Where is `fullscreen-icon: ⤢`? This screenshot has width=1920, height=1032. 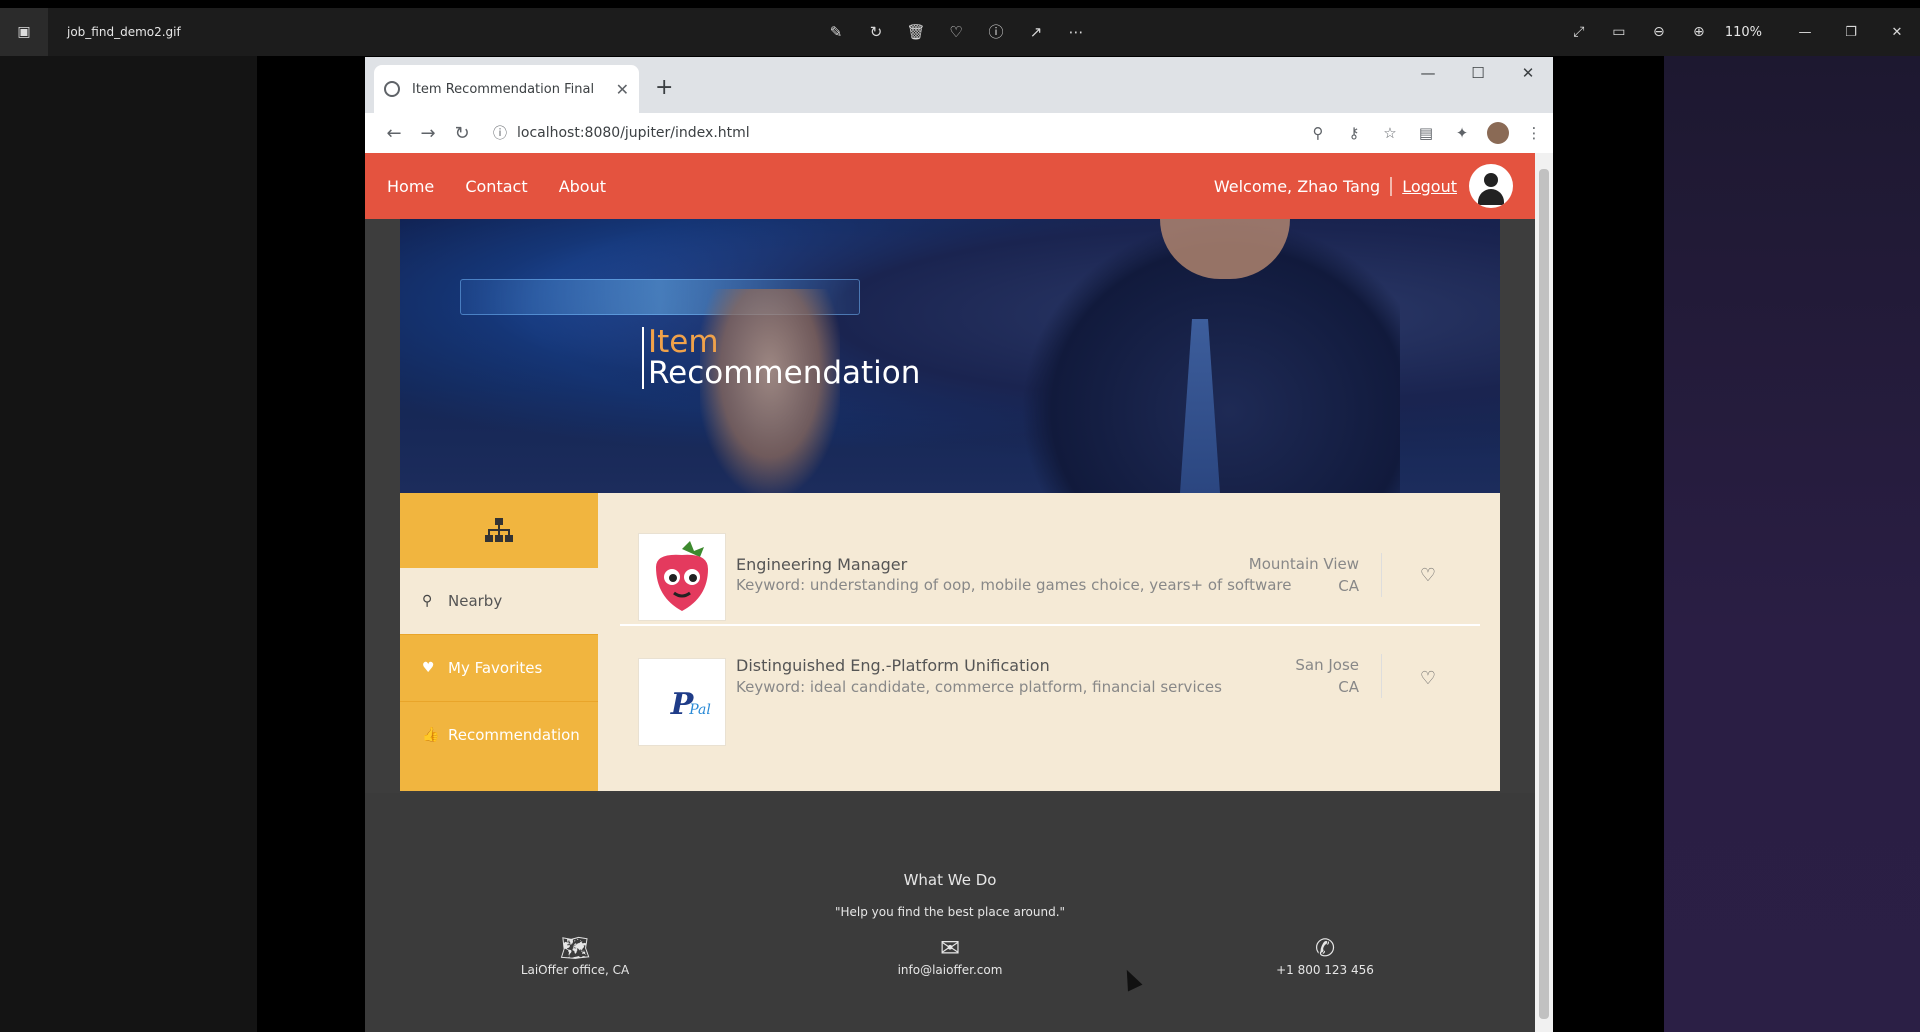
fullscreen-icon: ⤢ is located at coordinates (1579, 32).